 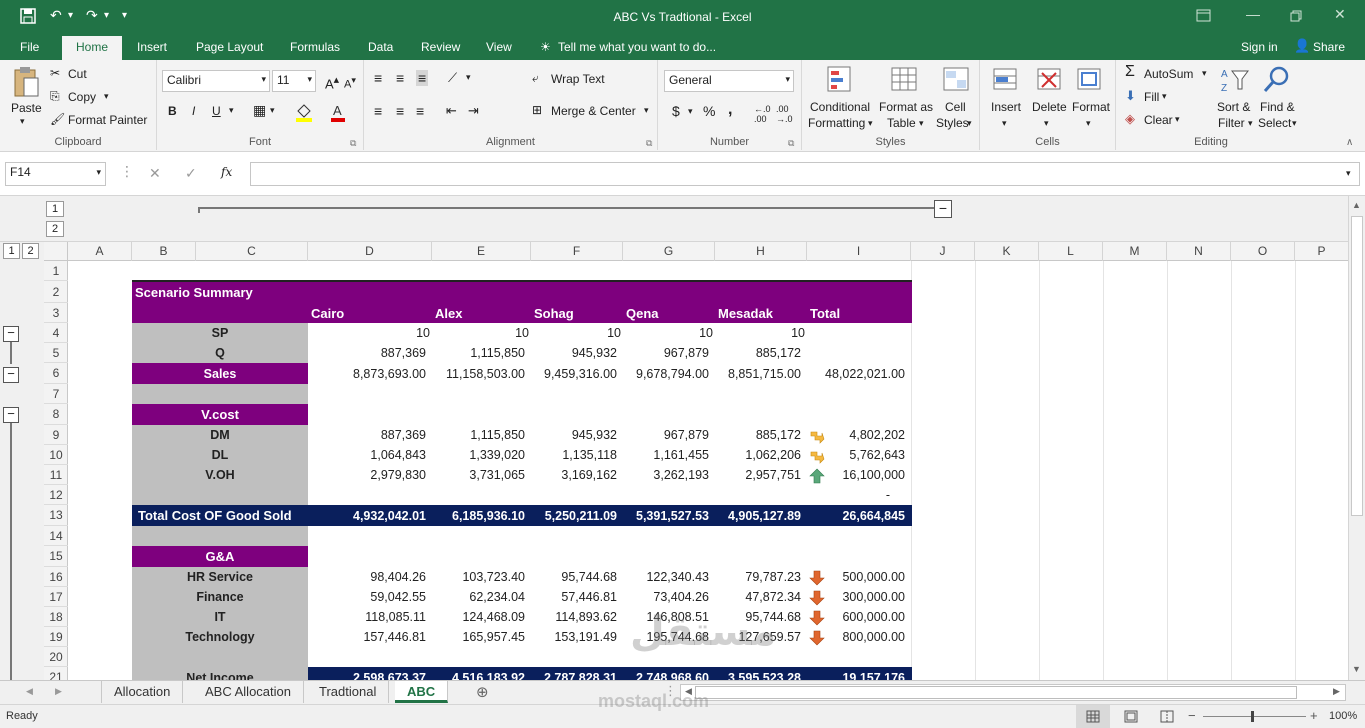 What do you see at coordinates (649, 143) in the screenshot?
I see `alignment-dialog-launcher-icon: ⧉` at bounding box center [649, 143].